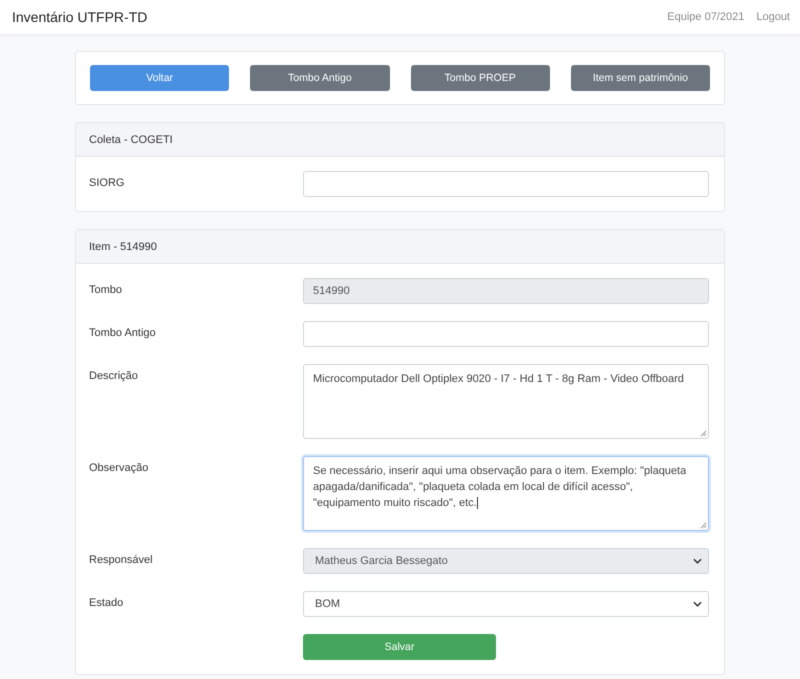  What do you see at coordinates (640, 78) in the screenshot?
I see `action-button: Item sem patrimônio` at bounding box center [640, 78].